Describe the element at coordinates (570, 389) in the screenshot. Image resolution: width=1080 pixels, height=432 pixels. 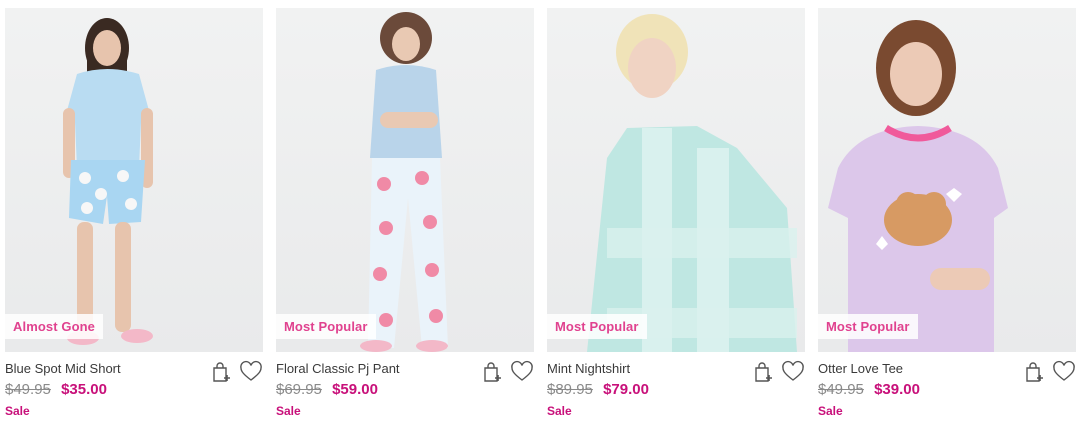
I see `original-price: $89.95` at that location.